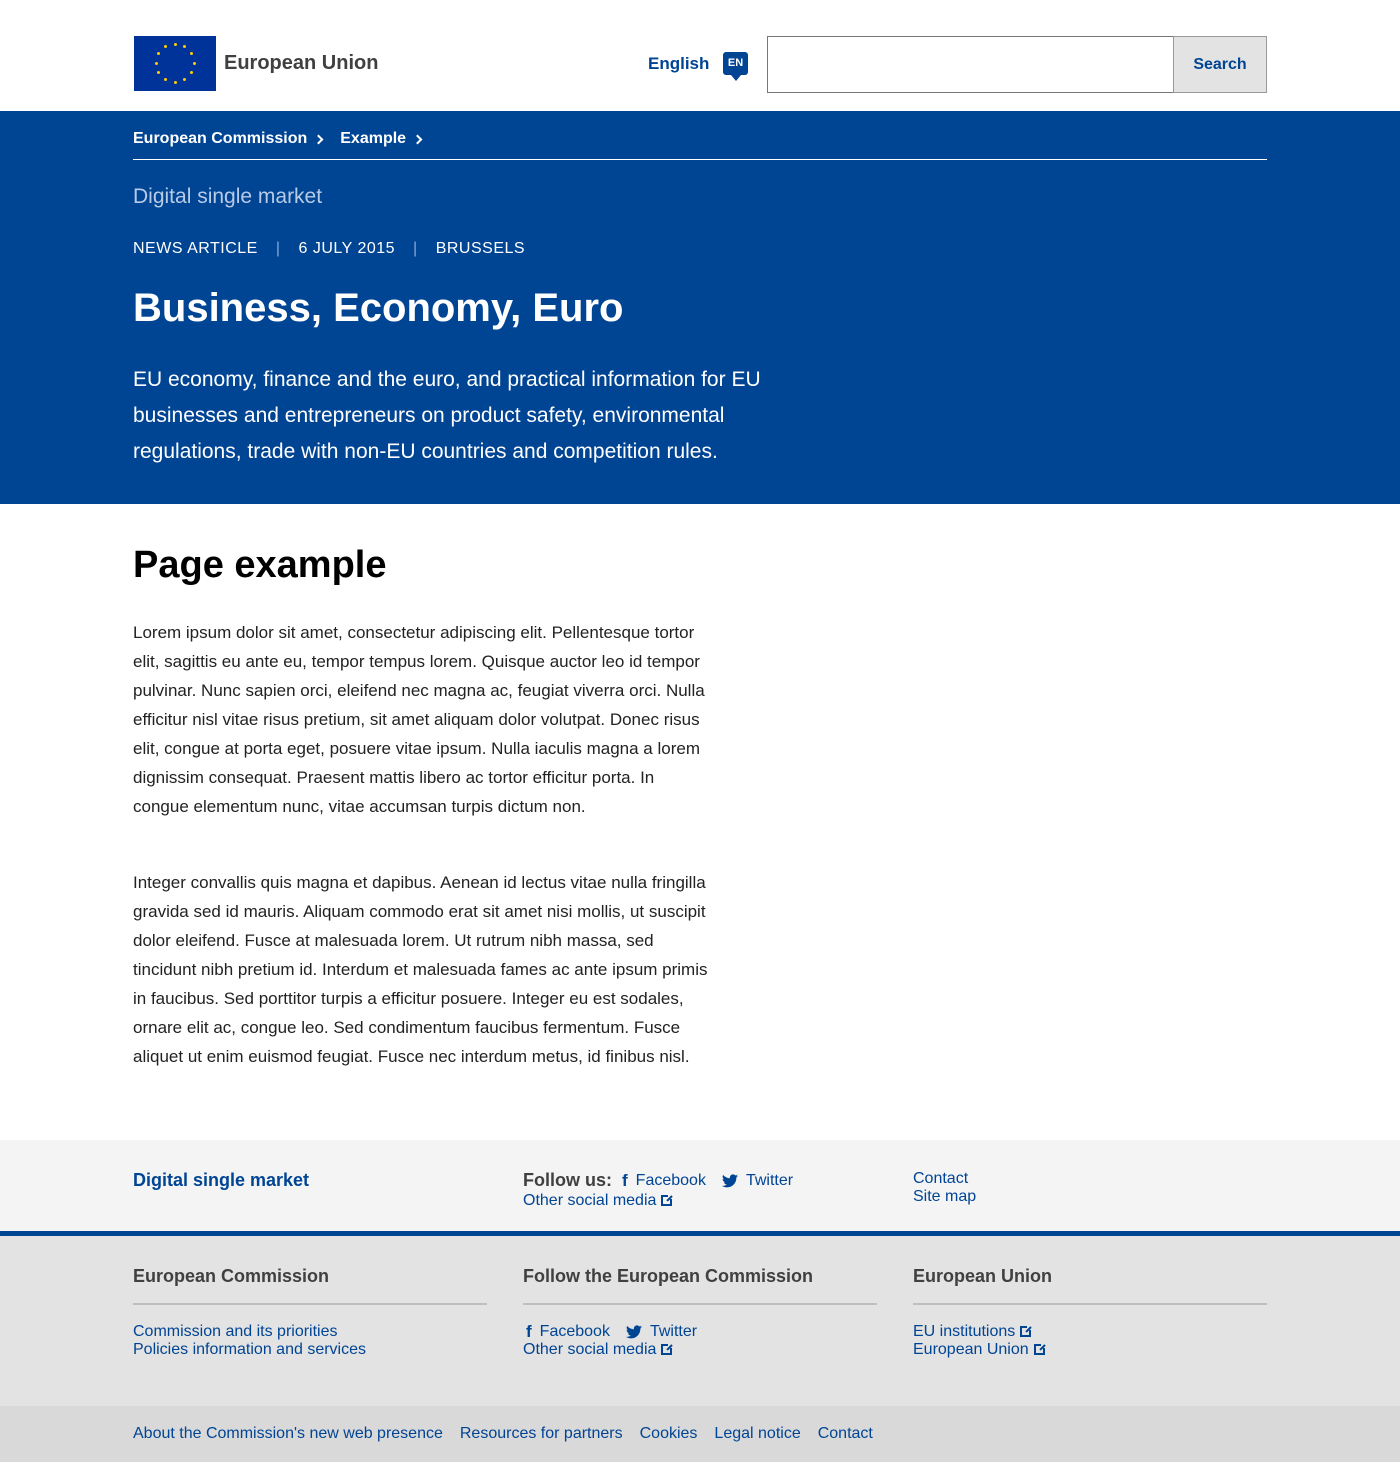 This screenshot has height=1466, width=1400. I want to click on footer-column-title: European Commission, so click(310, 1285).